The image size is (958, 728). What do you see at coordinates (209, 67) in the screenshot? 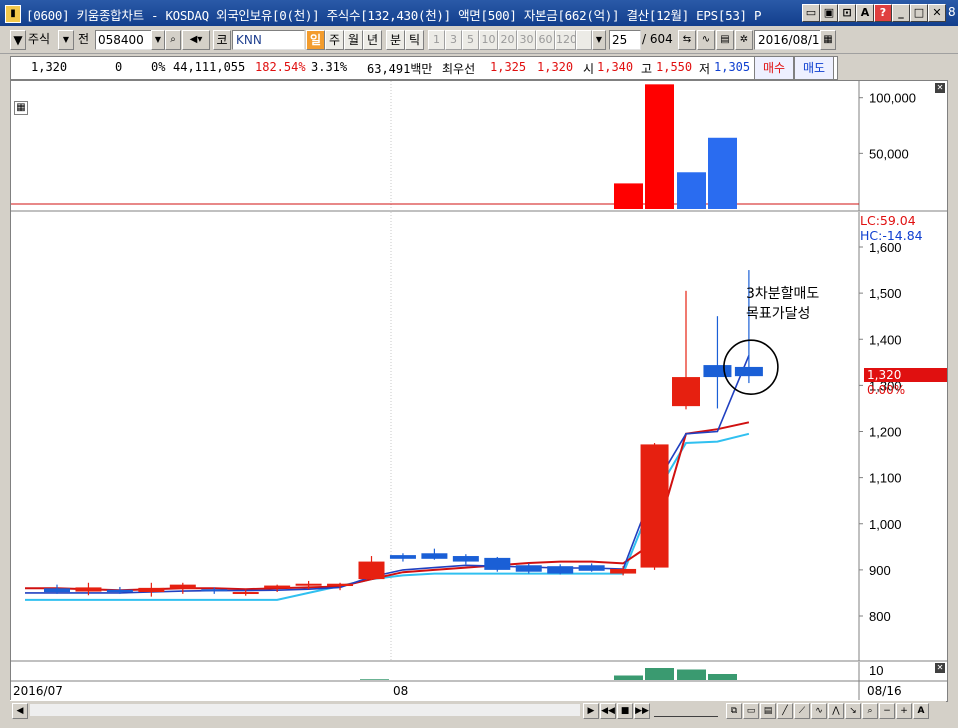
I see `volume: 44,111,055` at bounding box center [209, 67].